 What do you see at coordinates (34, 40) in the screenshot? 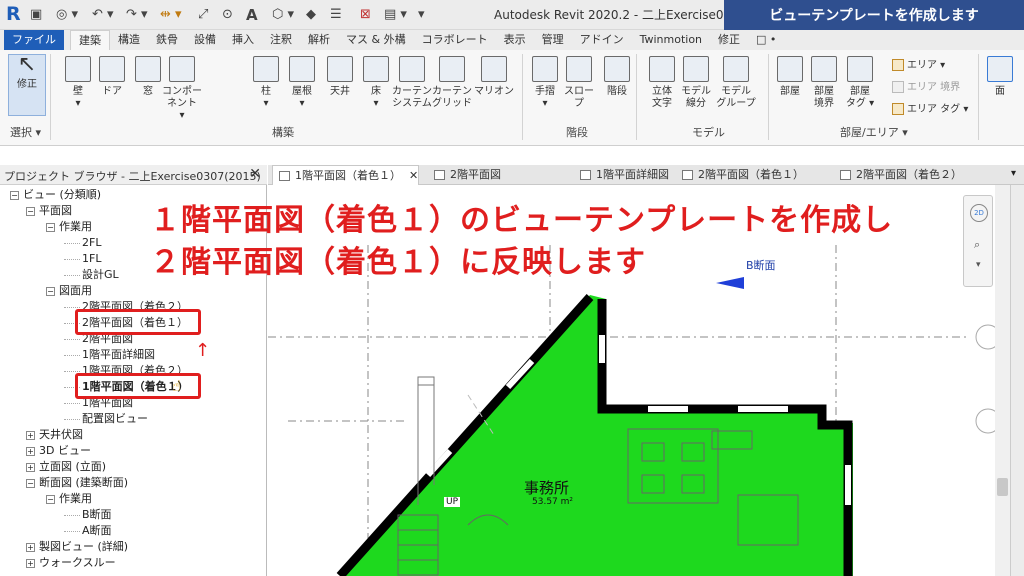
I see `ribbon-tab-0: ファイル` at bounding box center [34, 40].